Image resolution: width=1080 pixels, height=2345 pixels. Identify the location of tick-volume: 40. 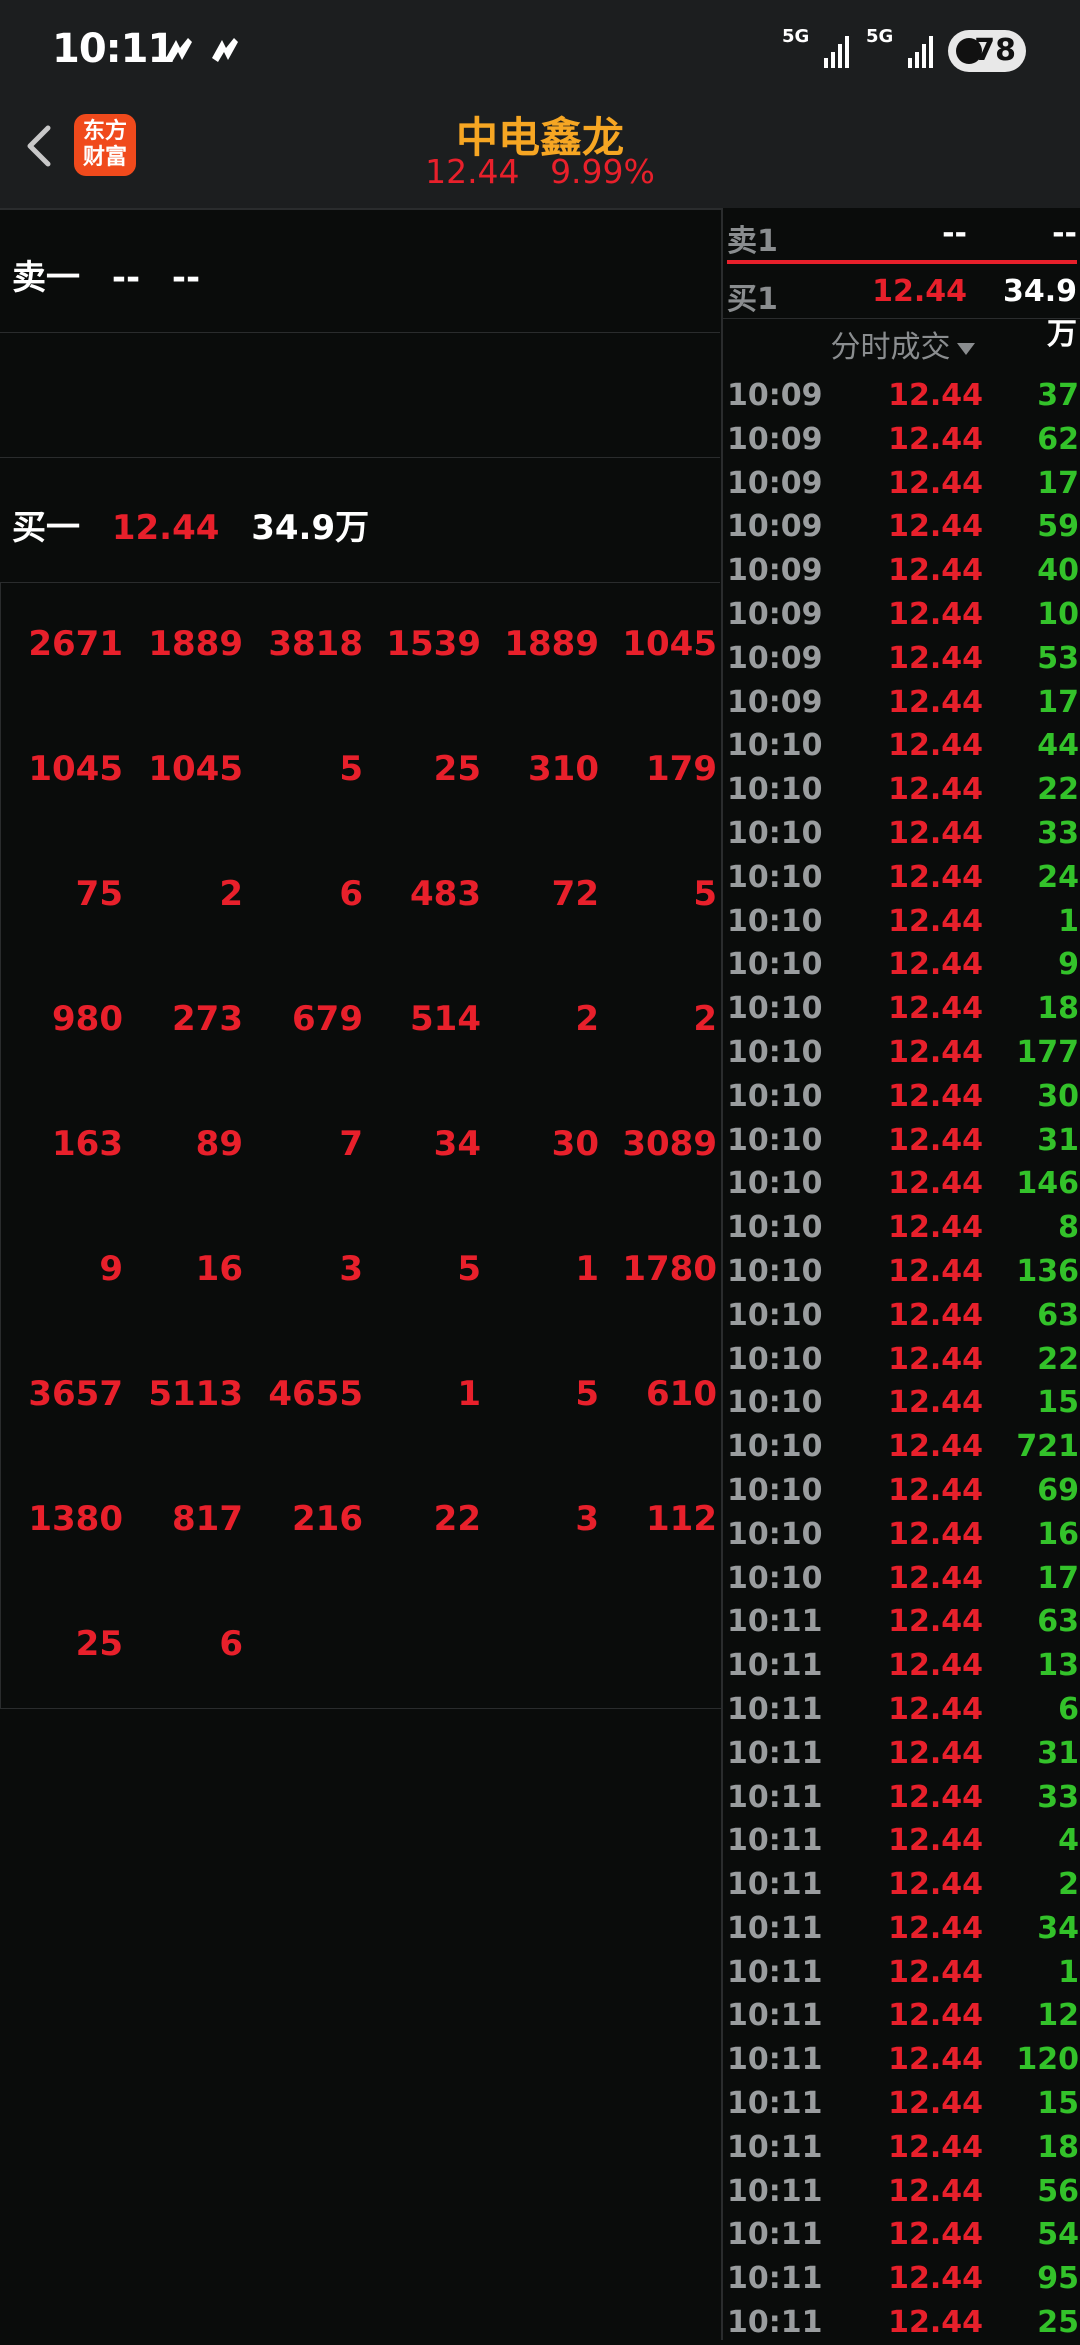
(1058, 571).